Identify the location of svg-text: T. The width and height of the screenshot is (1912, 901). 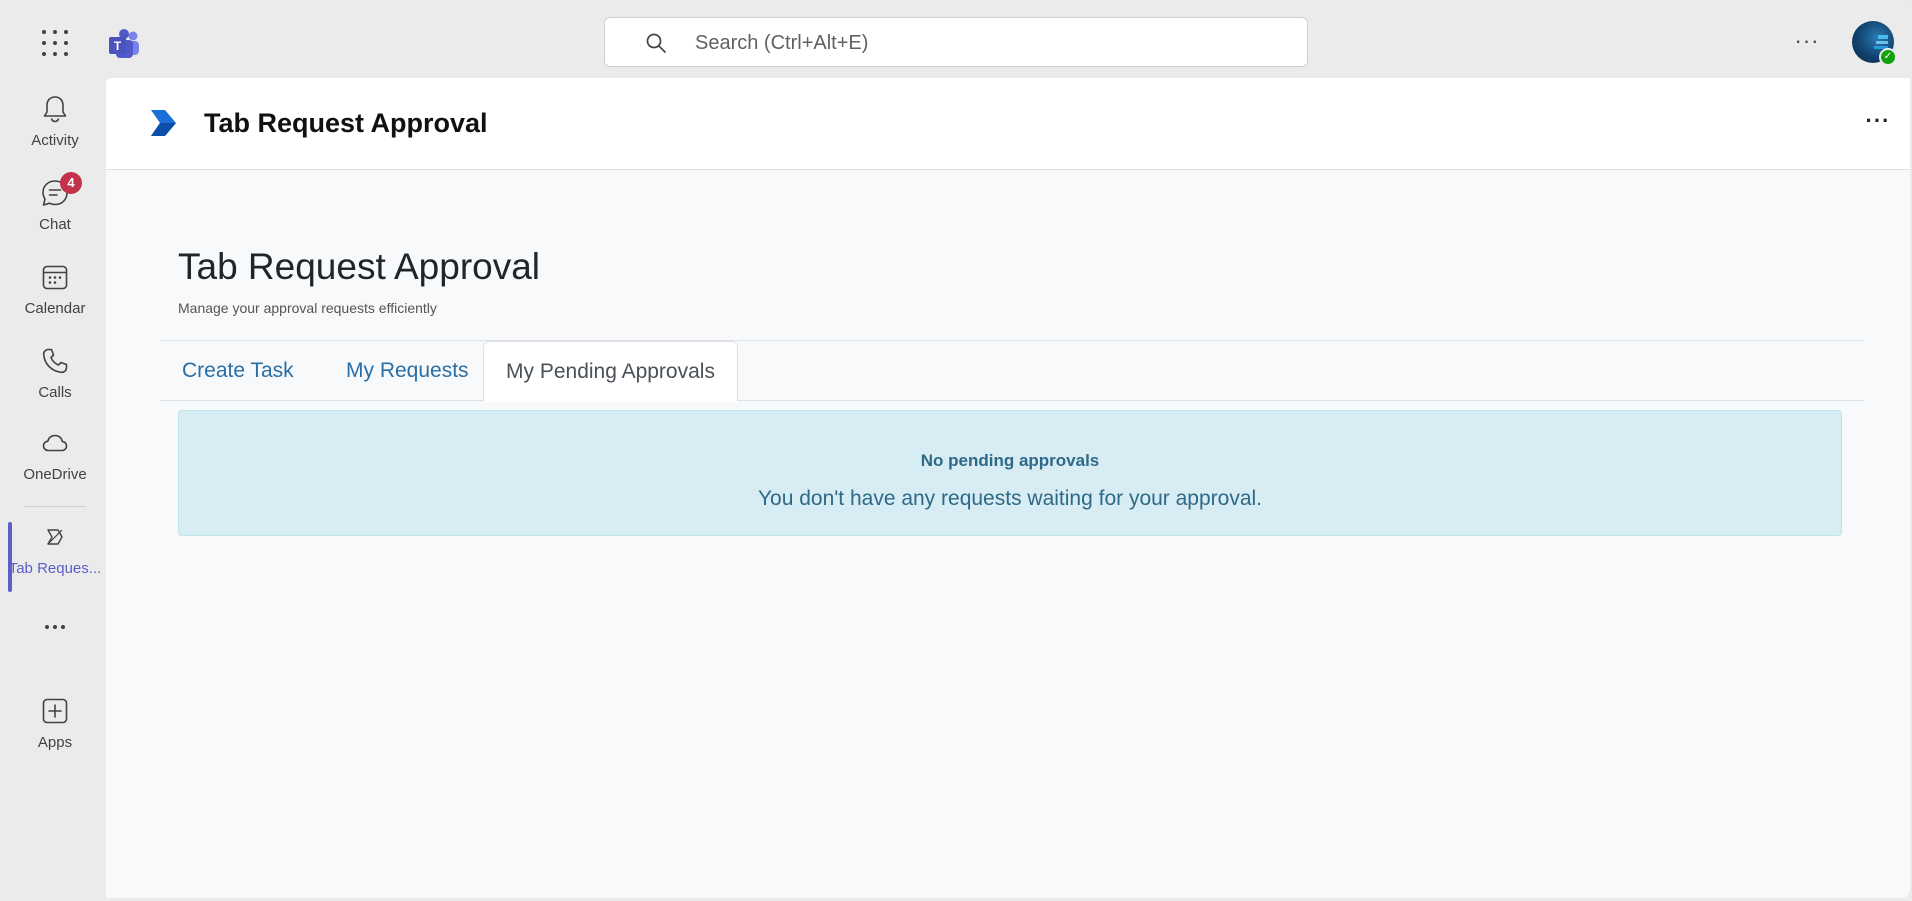
(118, 46).